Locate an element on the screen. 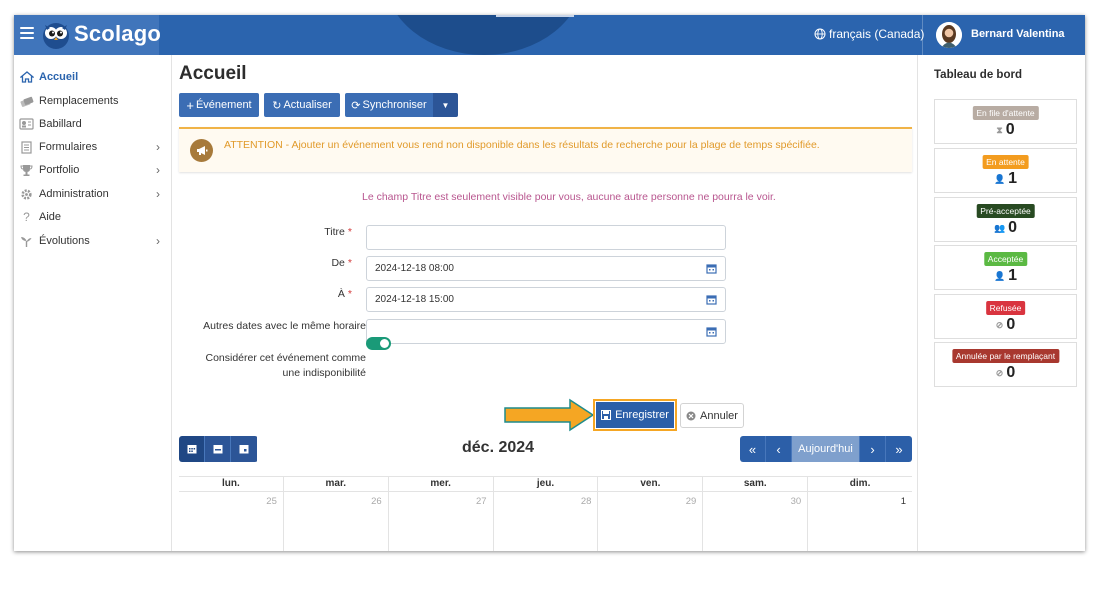 This screenshot has width=1103, height=597. user-name: Bernard Valentina is located at coordinates (1018, 34).